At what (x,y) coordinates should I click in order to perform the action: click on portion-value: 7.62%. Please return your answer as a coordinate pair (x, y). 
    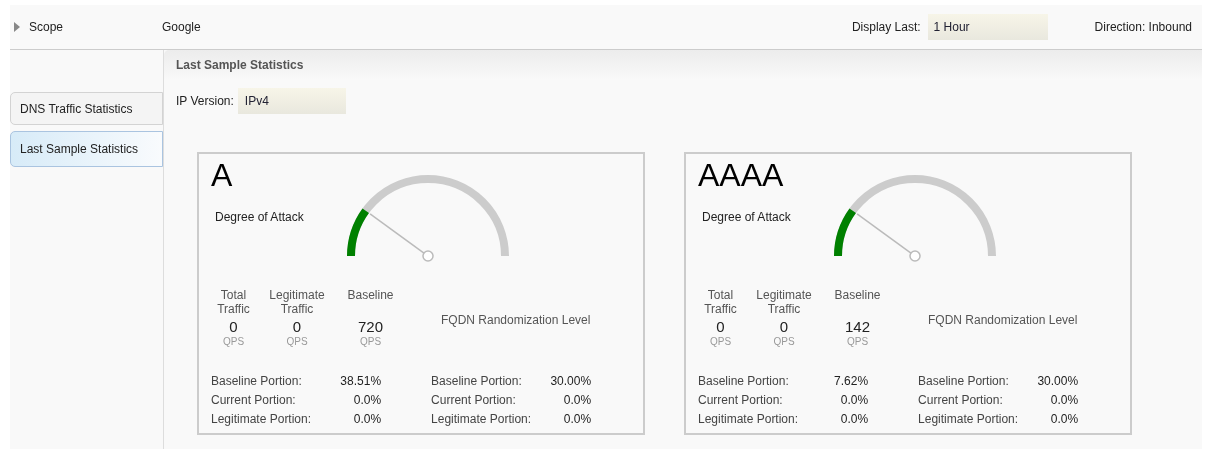
    Looking at the image, I should click on (851, 381).